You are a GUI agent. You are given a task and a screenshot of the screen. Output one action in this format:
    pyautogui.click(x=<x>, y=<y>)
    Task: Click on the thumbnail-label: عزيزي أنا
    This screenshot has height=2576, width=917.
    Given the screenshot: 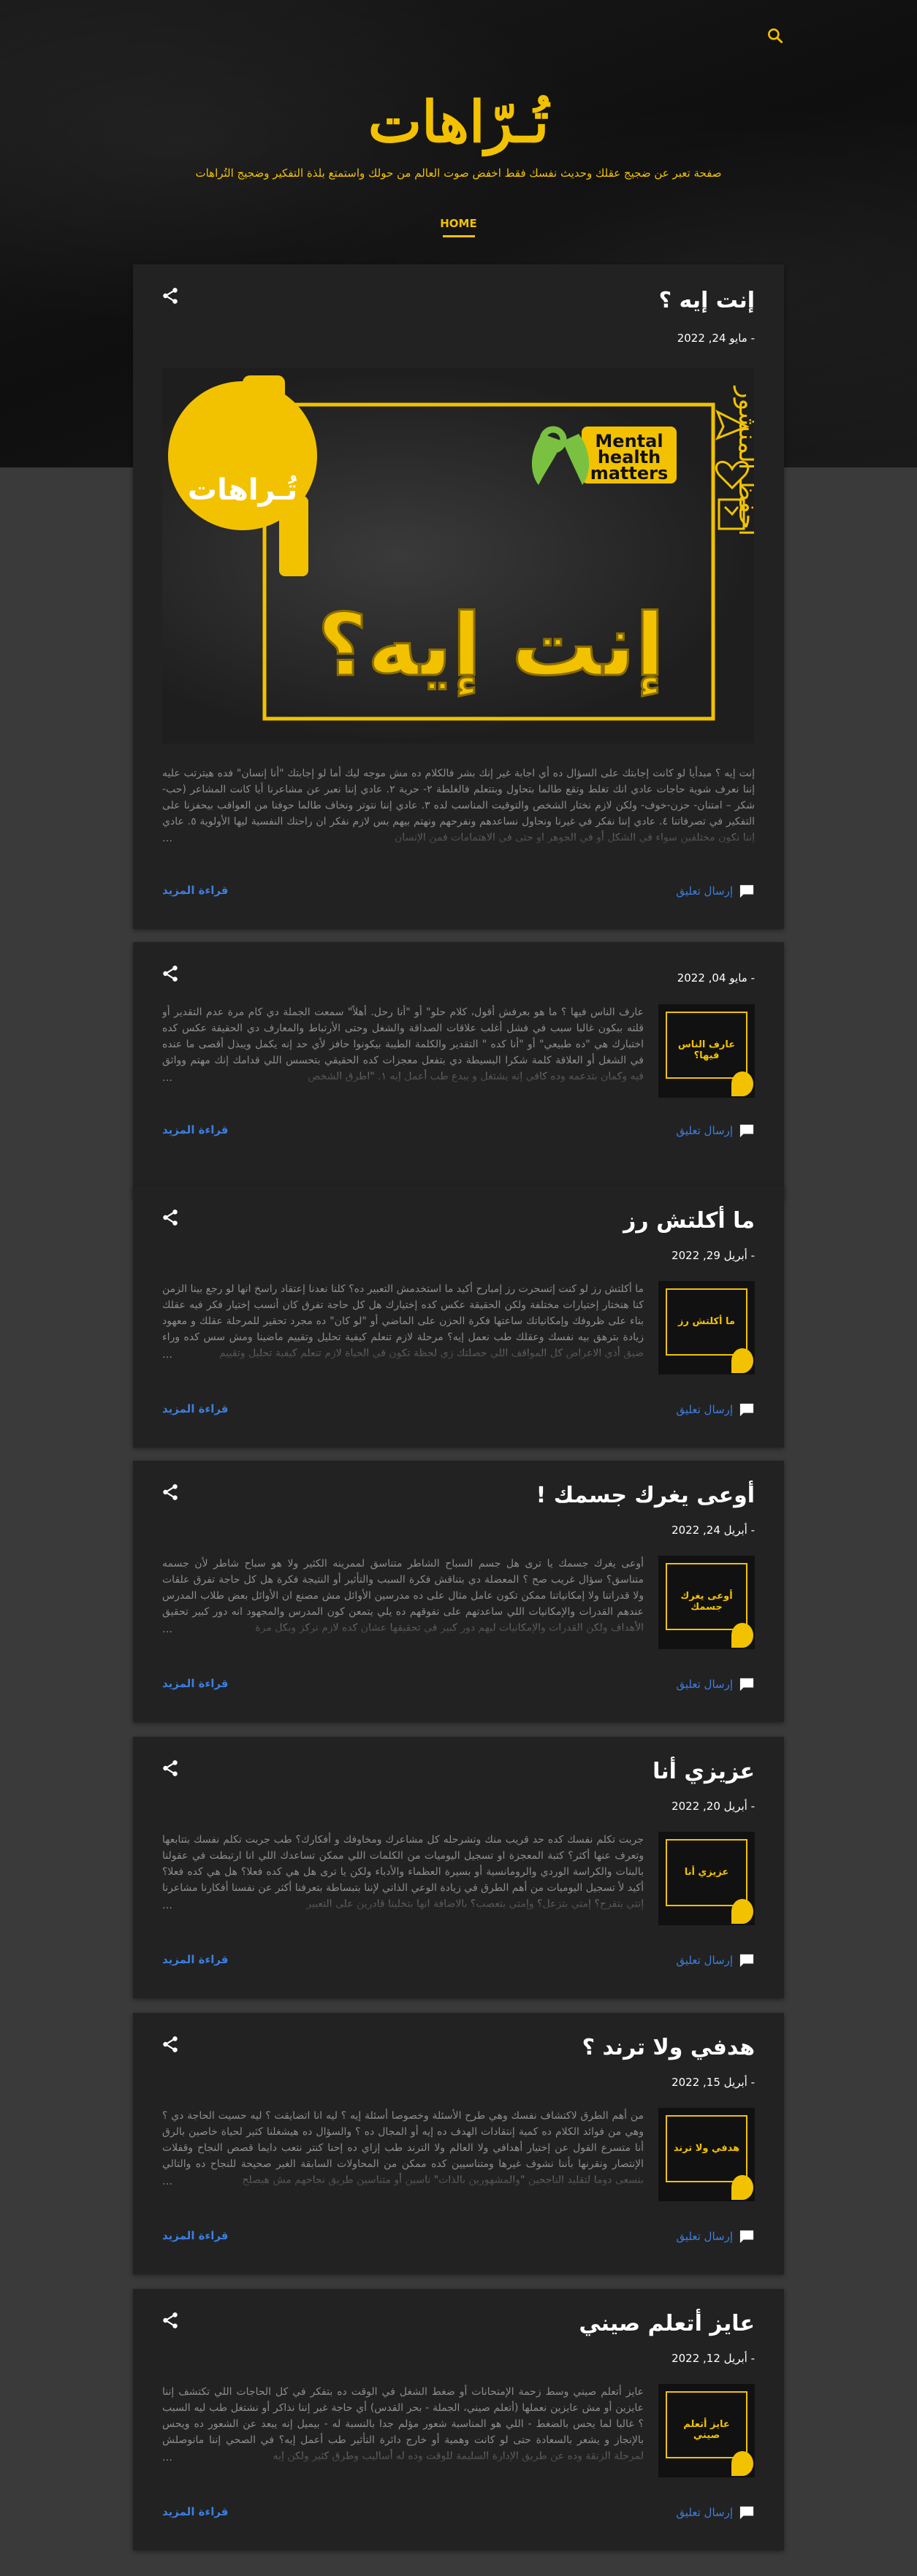 What is the action you would take?
    pyautogui.click(x=706, y=1872)
    